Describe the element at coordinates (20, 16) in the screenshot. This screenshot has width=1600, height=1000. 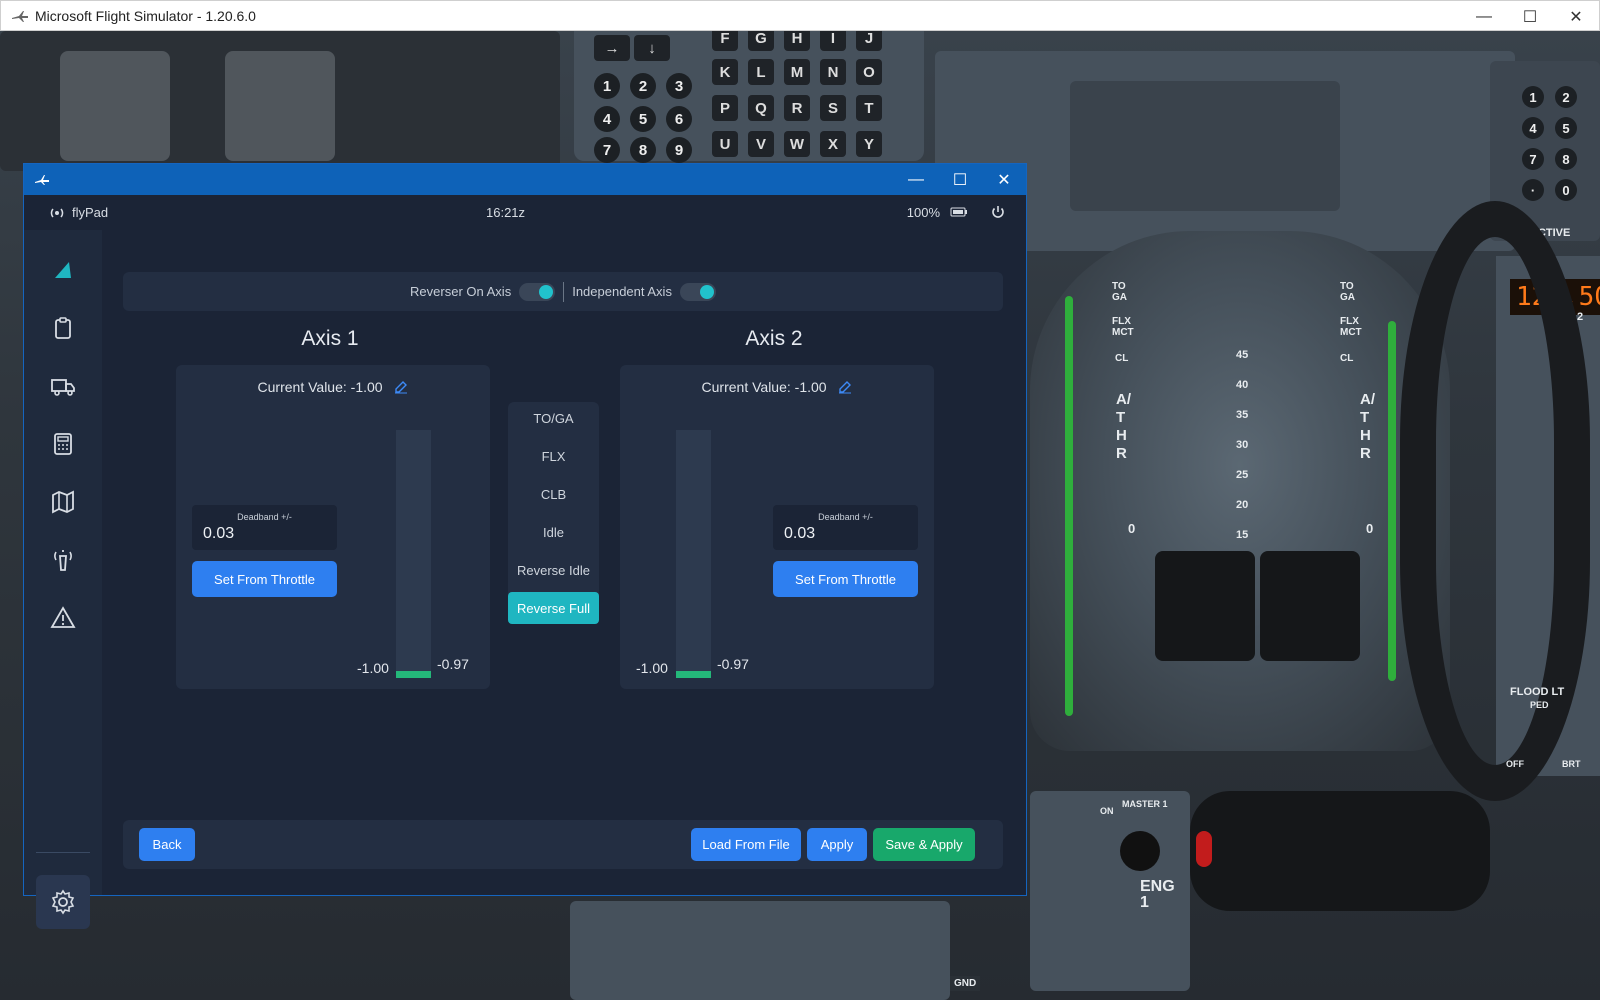
I see `msfs-app-icon` at that location.